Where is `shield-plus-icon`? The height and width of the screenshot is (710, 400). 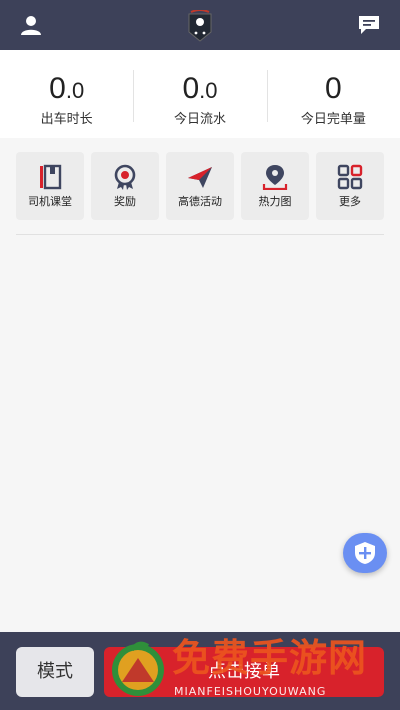
shield-plus-icon is located at coordinates (365, 553).